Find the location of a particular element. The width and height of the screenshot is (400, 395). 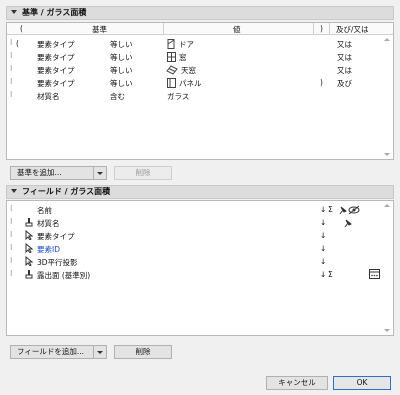

criteria-section-title: 基準 / ガラス面積 is located at coordinates (54, 12).